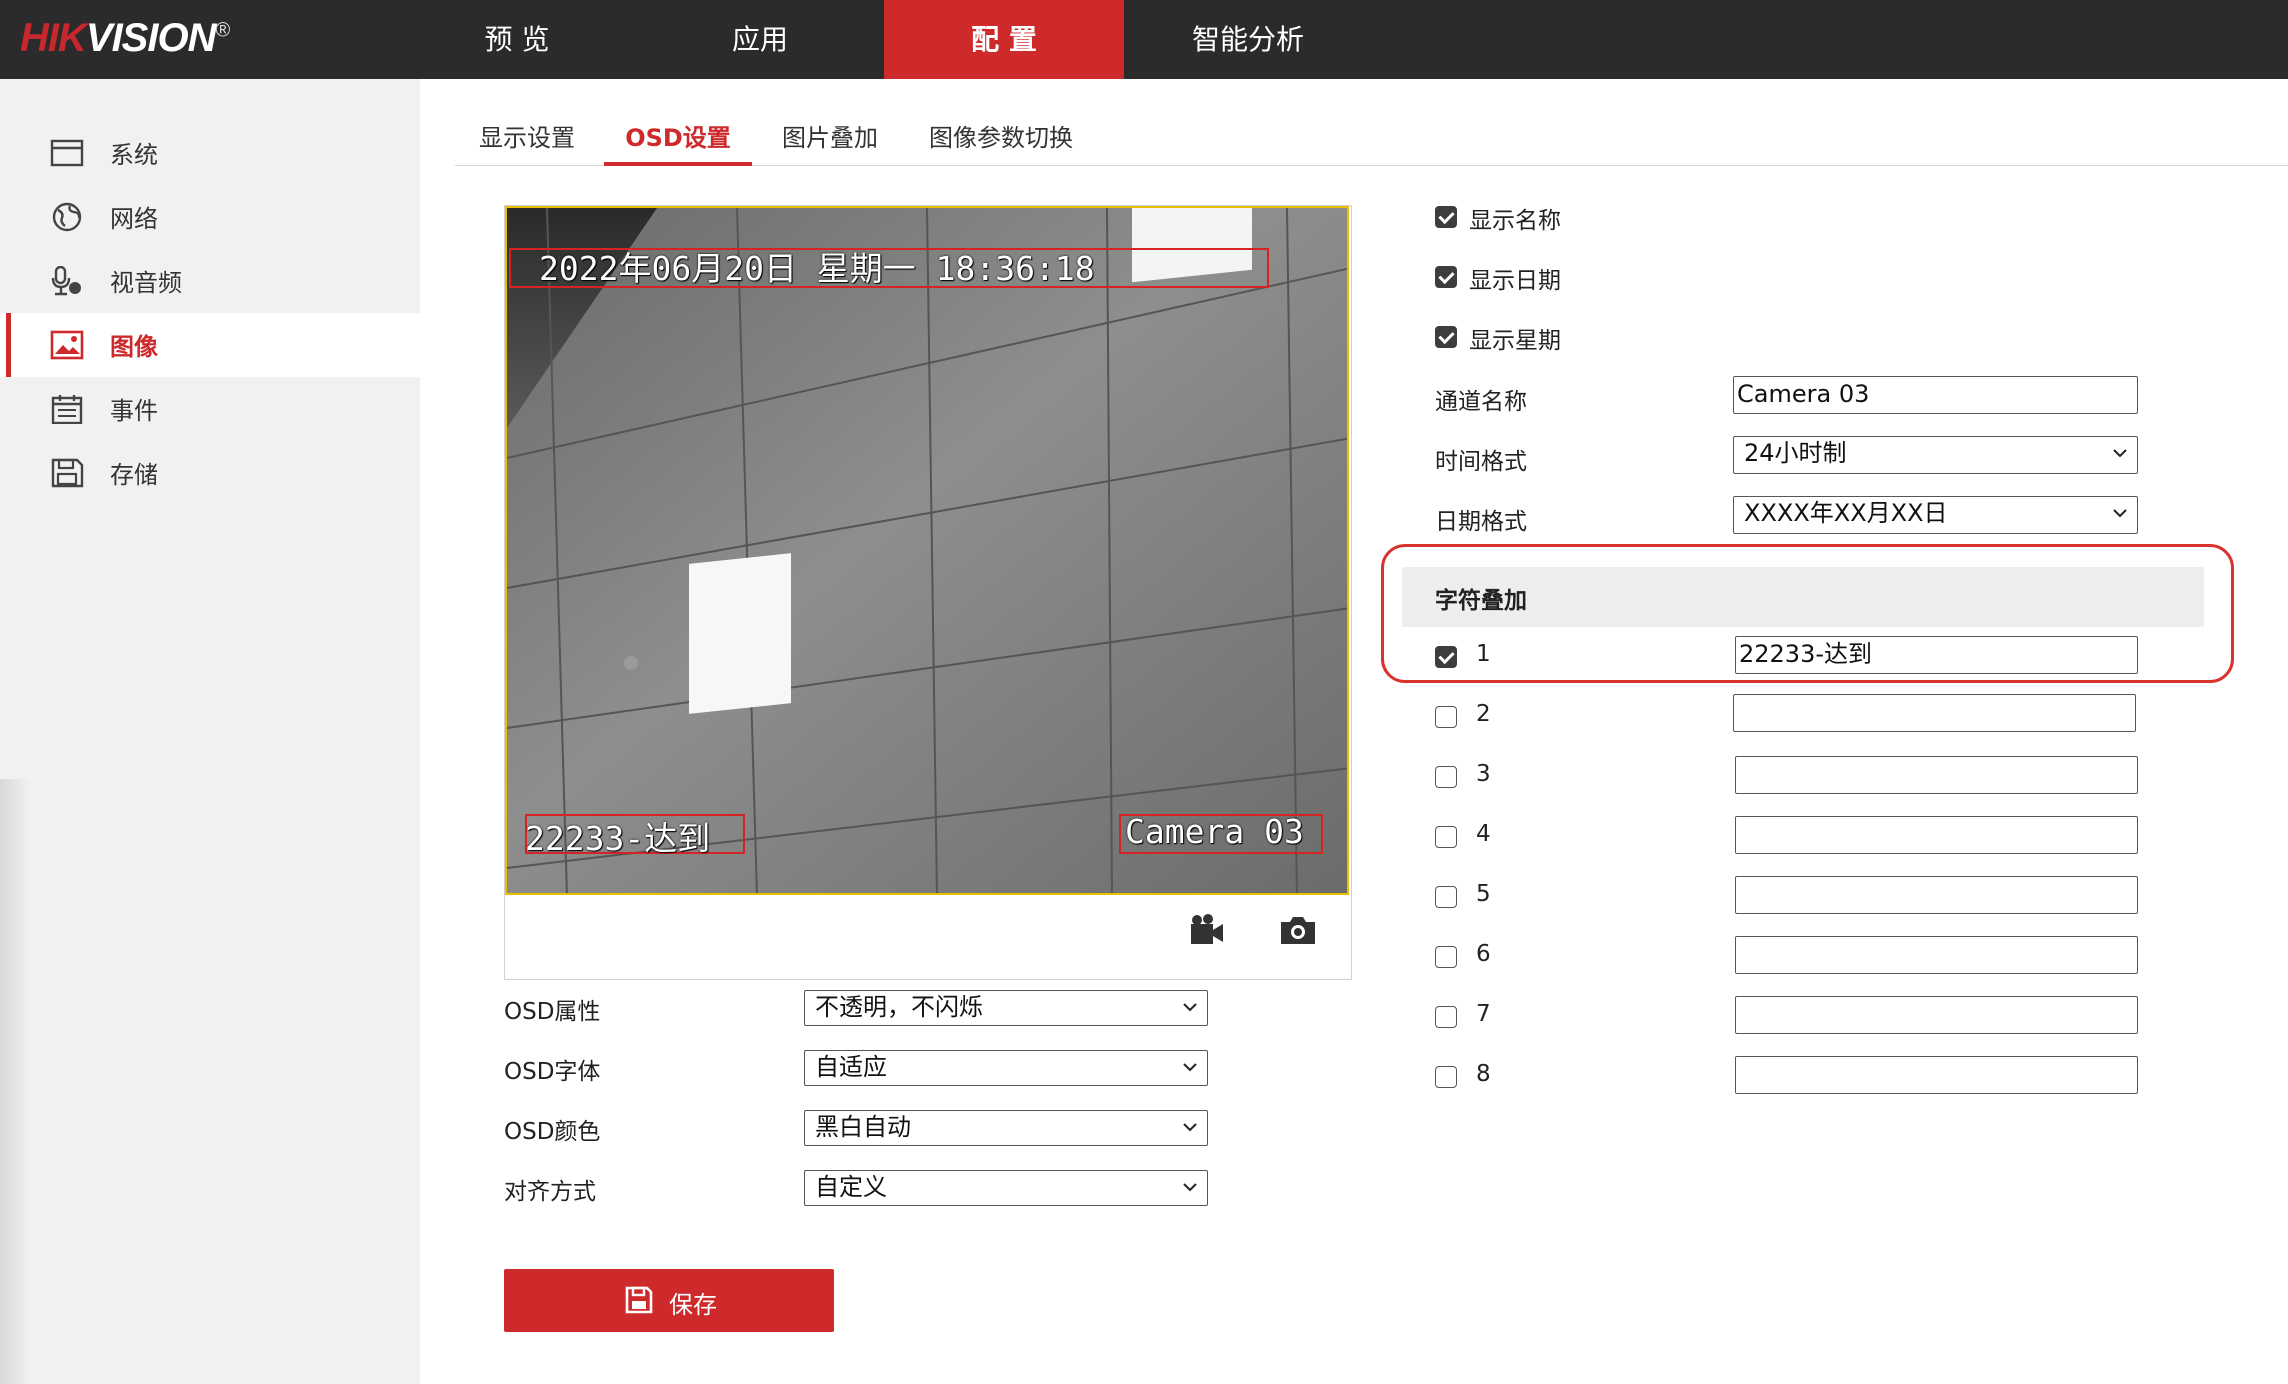  I want to click on show-week-label: 显示星期, so click(1515, 341).